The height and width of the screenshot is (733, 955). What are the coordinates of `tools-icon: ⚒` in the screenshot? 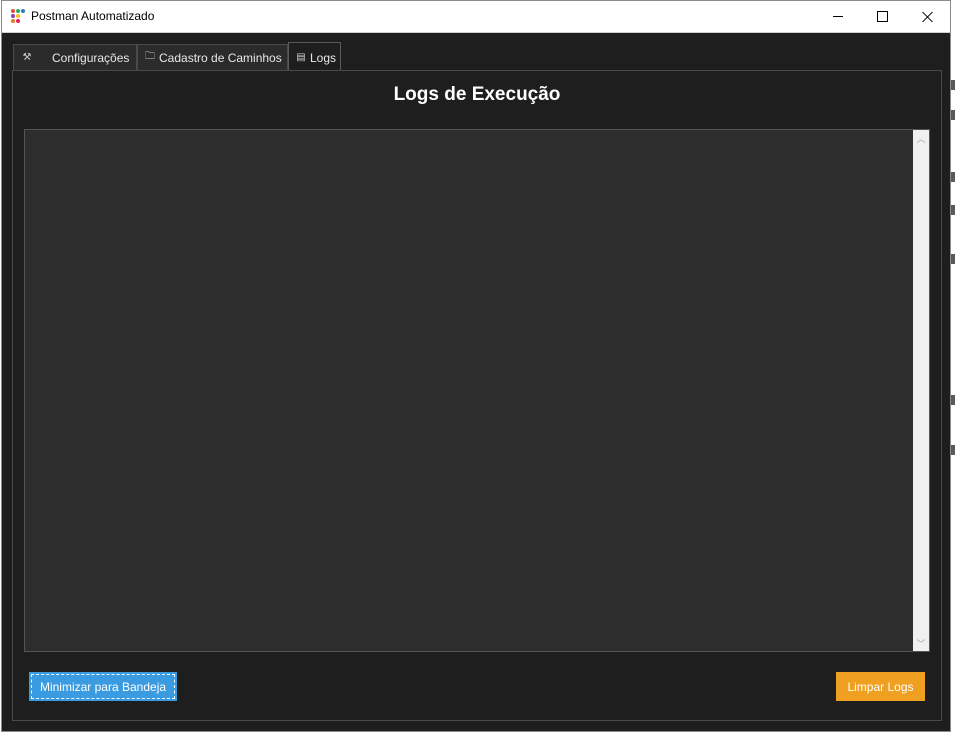 It's located at (27, 57).